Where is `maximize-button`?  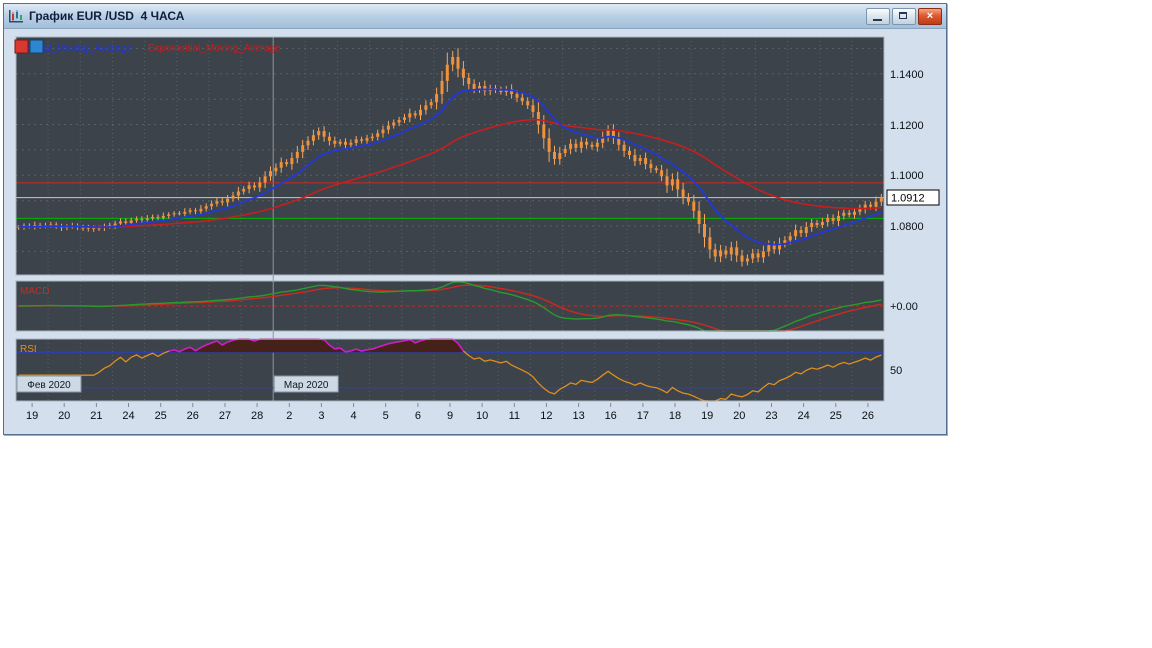
maximize-button is located at coordinates (904, 16).